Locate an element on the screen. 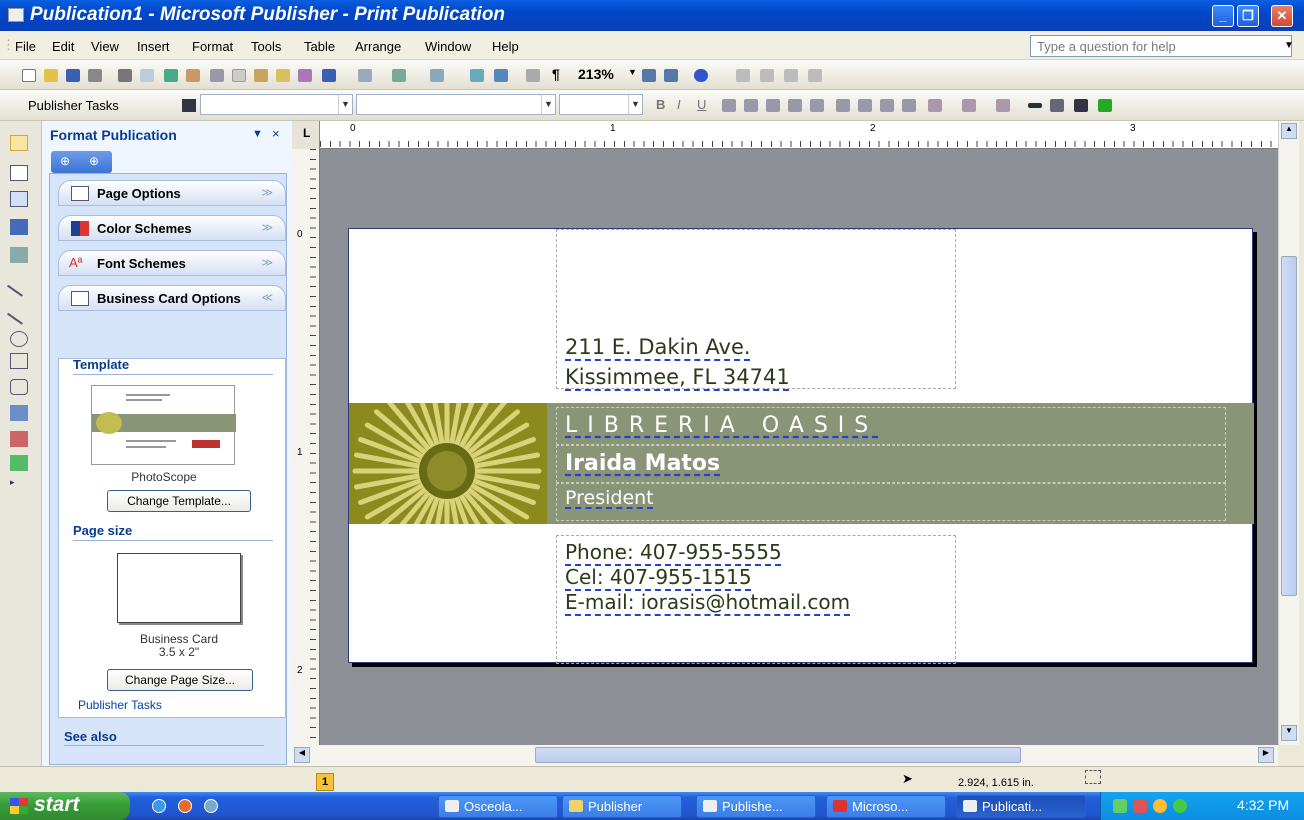  text-box-icon is located at coordinates (19, 173).